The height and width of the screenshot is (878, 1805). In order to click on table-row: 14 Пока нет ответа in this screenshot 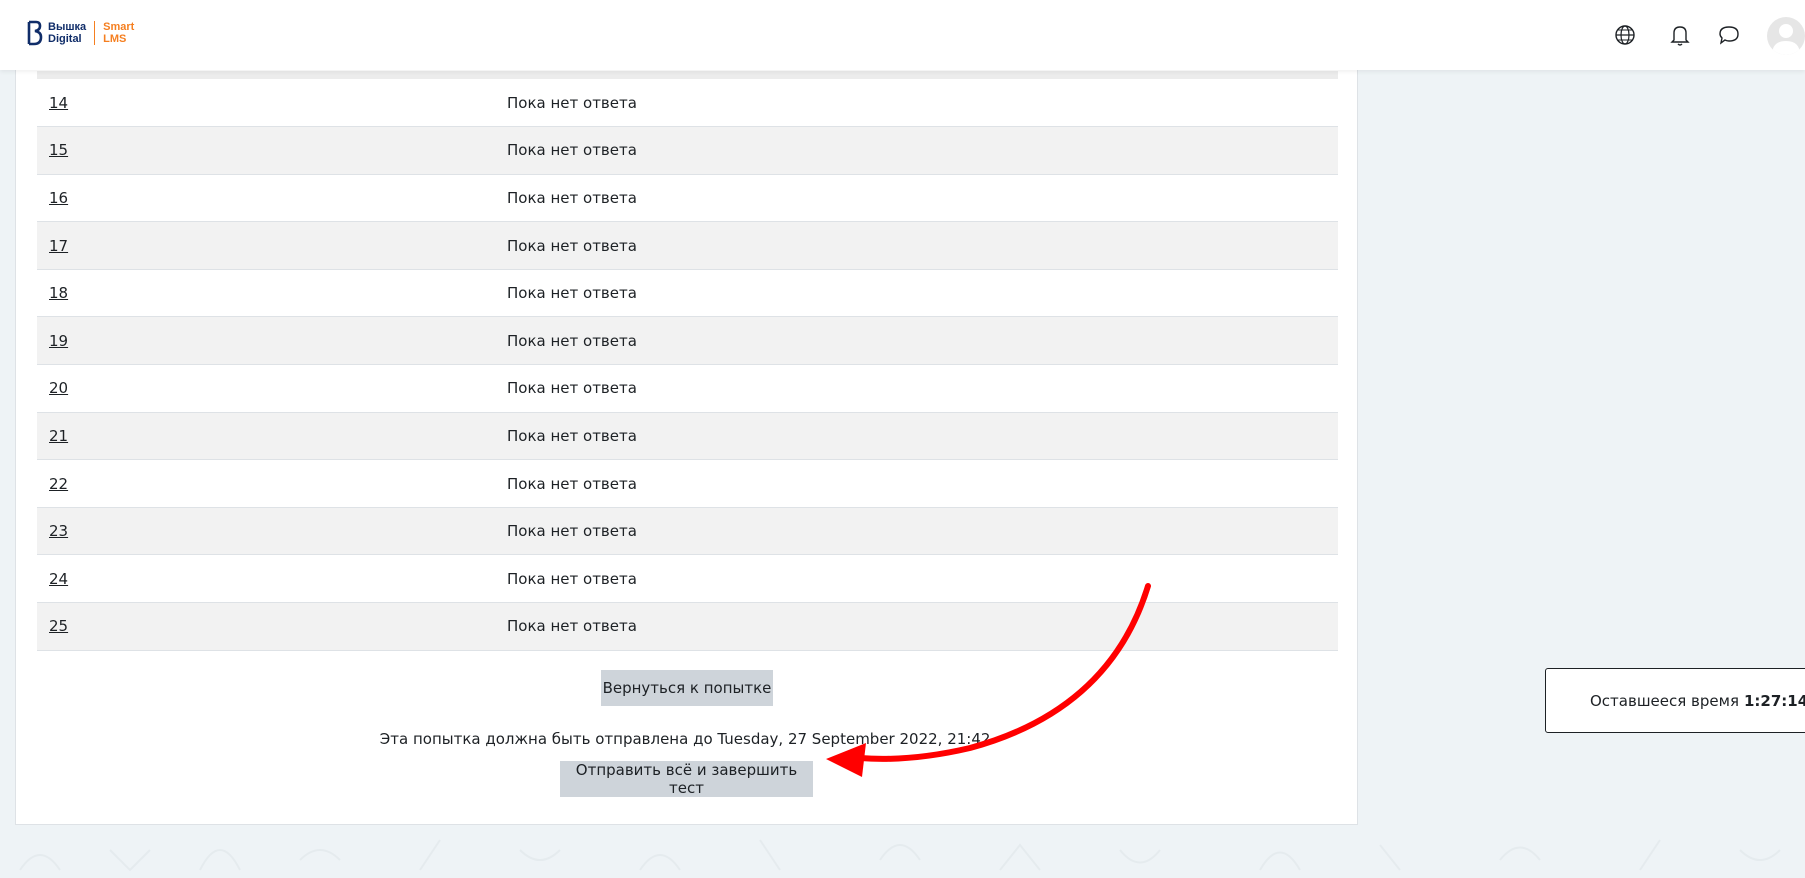, I will do `click(687, 103)`.